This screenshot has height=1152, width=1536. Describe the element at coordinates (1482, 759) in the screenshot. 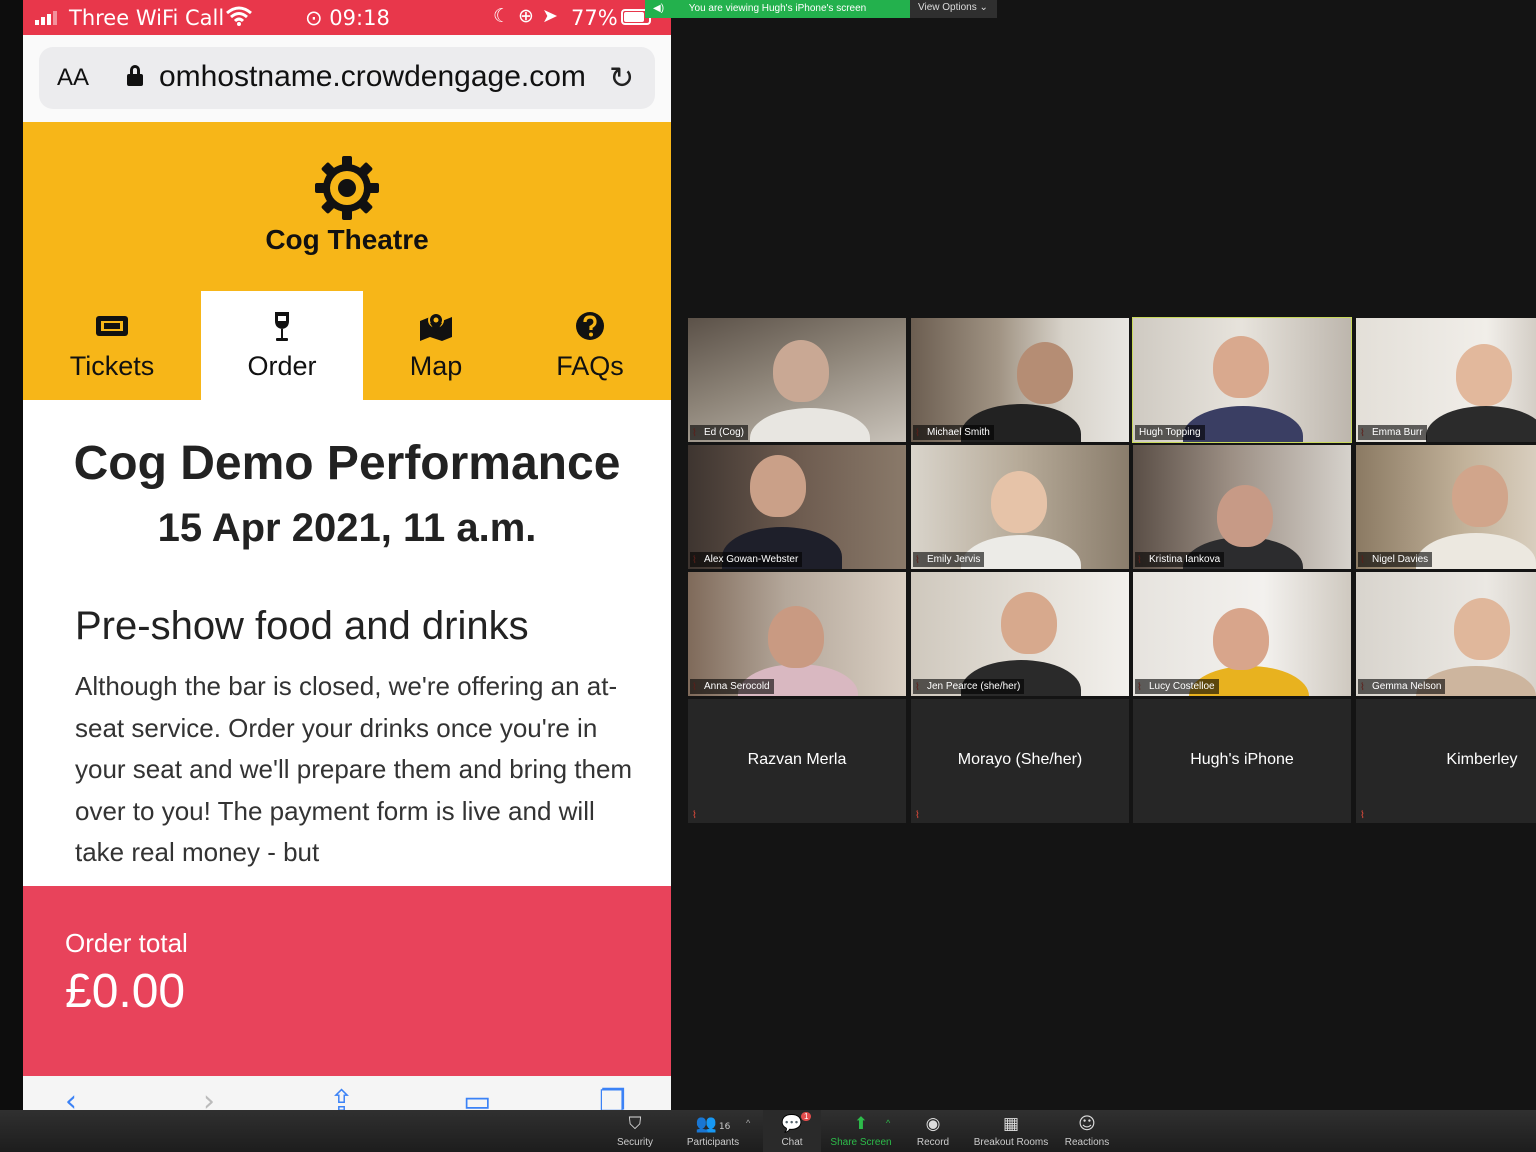

I see `participant-name: Kimberley` at that location.